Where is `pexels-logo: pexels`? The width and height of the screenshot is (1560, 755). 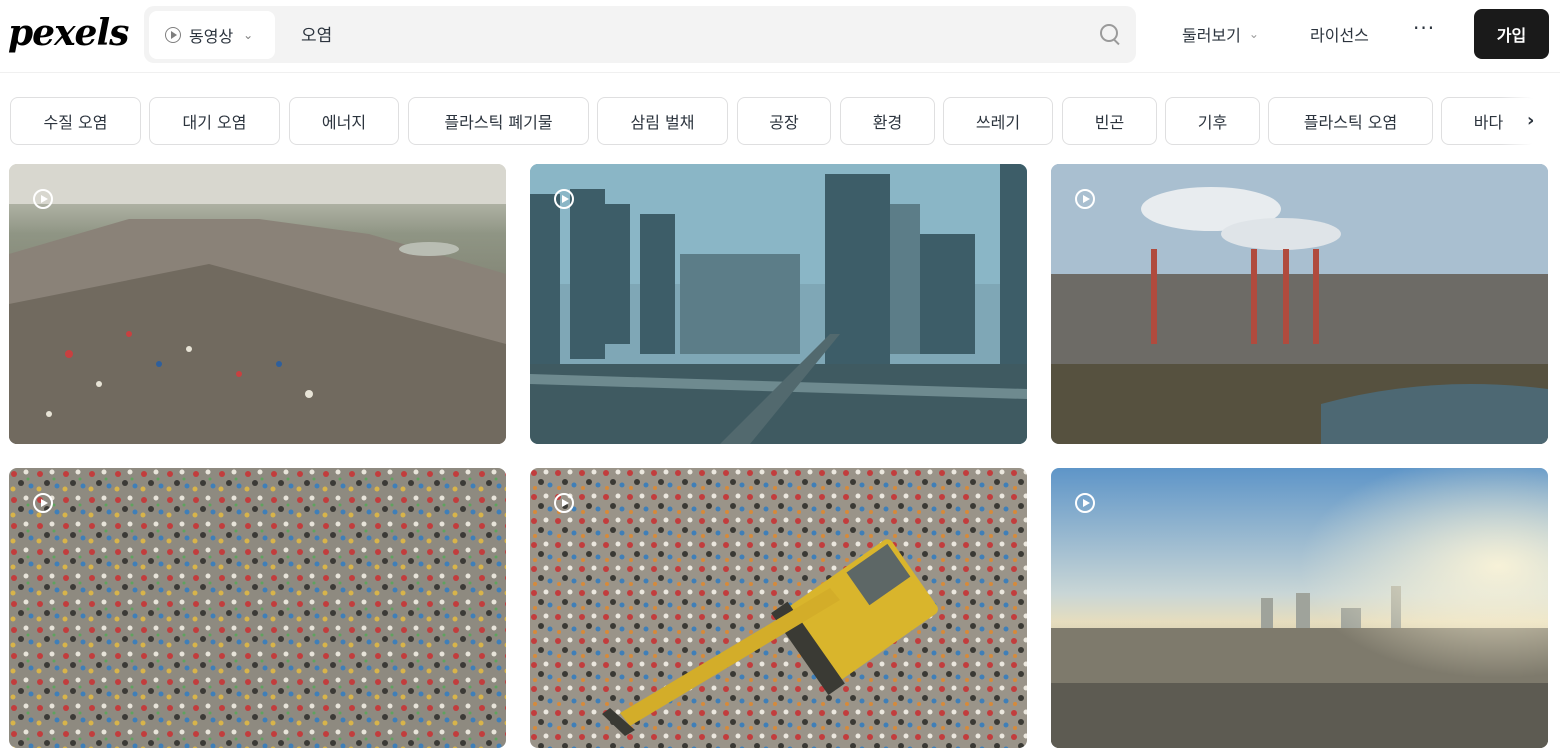
pexels-logo: pexels is located at coordinates (68, 33).